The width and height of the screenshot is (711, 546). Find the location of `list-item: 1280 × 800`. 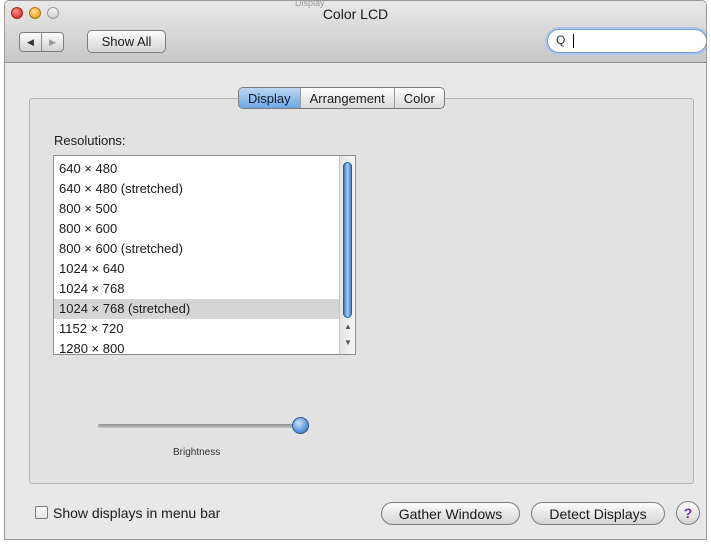

list-item: 1280 × 800 is located at coordinates (197, 346).